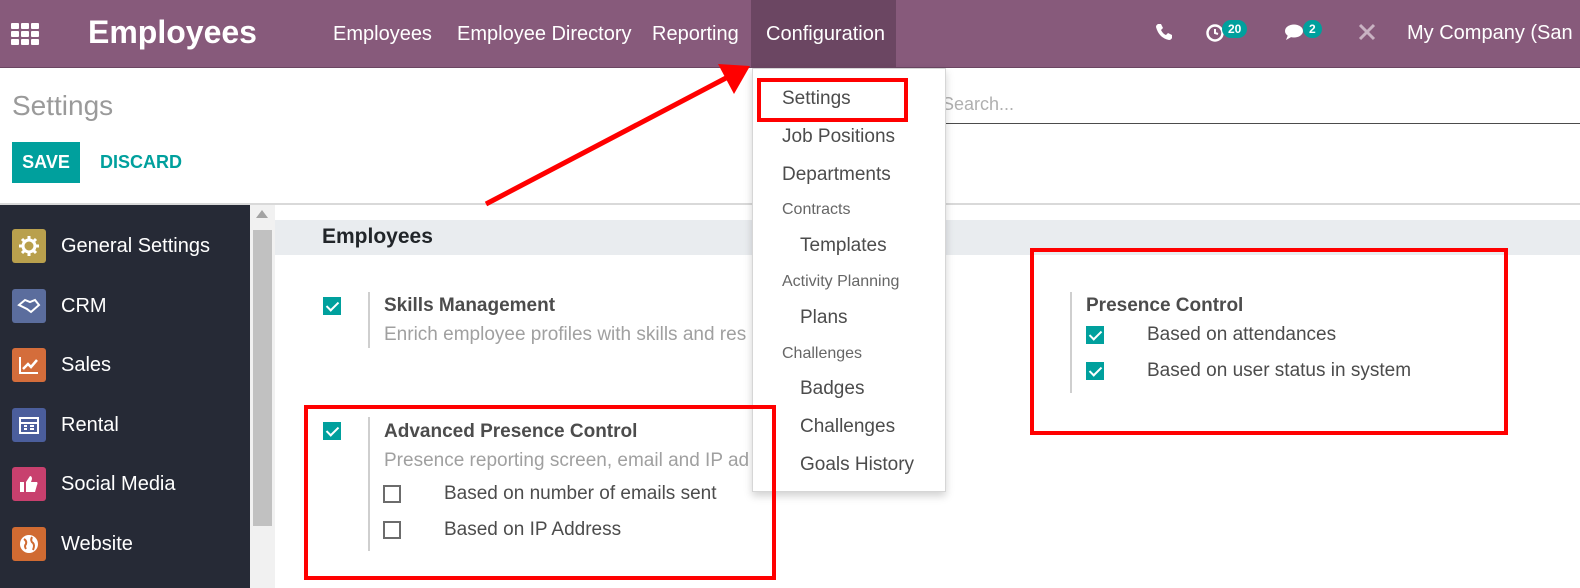 Image resolution: width=1580 pixels, height=588 pixels. What do you see at coordinates (29, 246) in the screenshot?
I see `gear-icon` at bounding box center [29, 246].